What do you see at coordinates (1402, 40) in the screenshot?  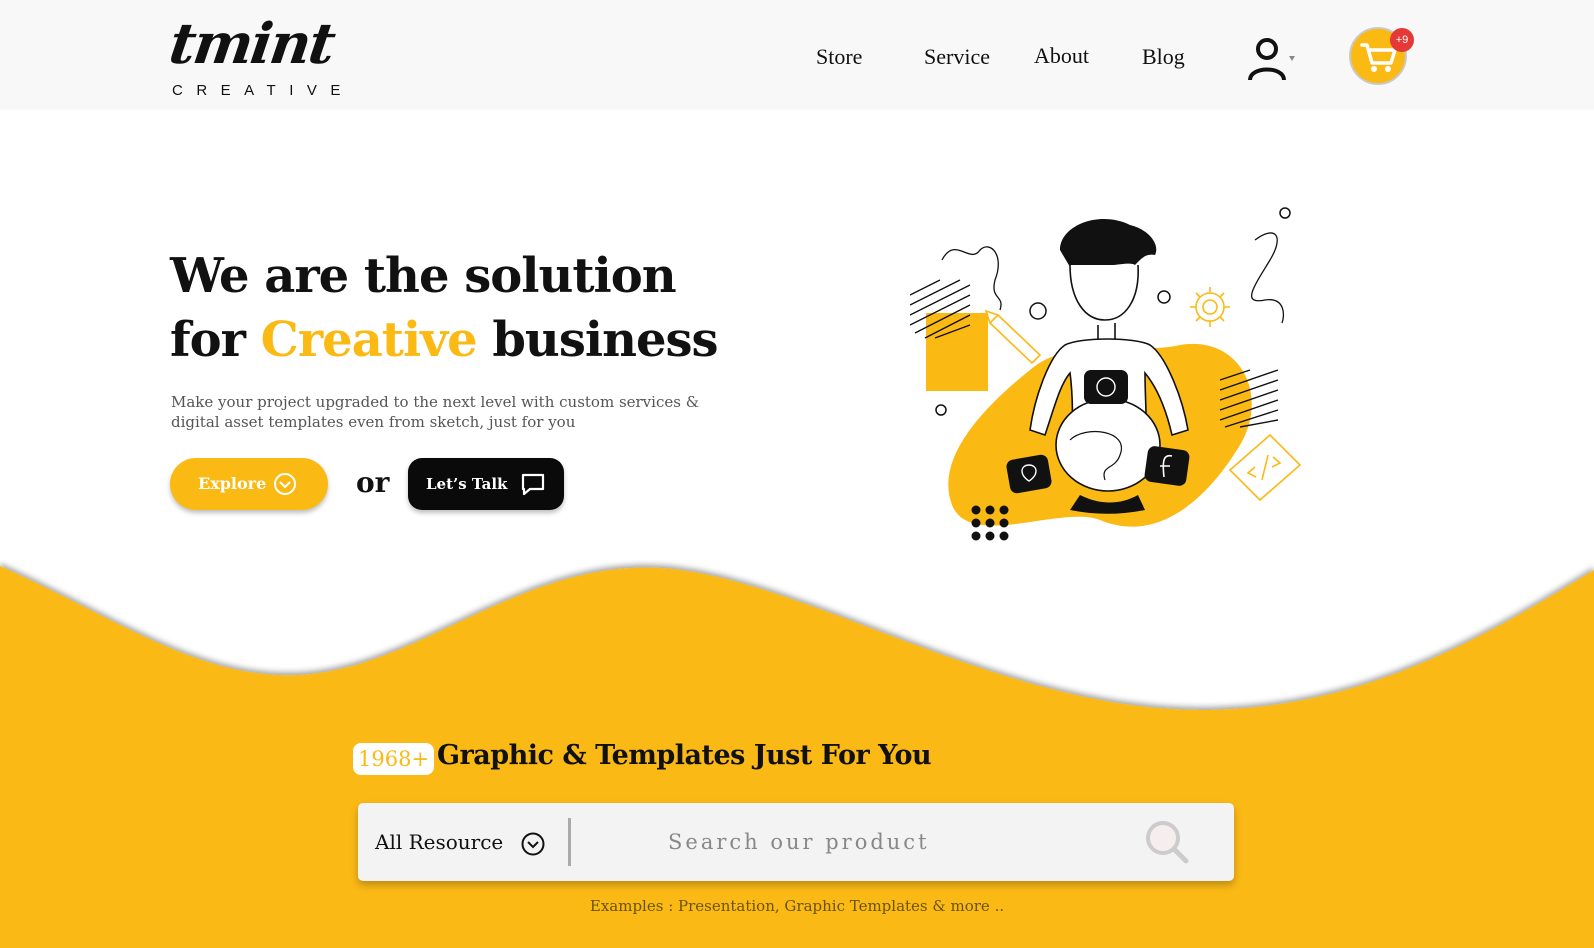 I see `cart-count-badge: +9` at bounding box center [1402, 40].